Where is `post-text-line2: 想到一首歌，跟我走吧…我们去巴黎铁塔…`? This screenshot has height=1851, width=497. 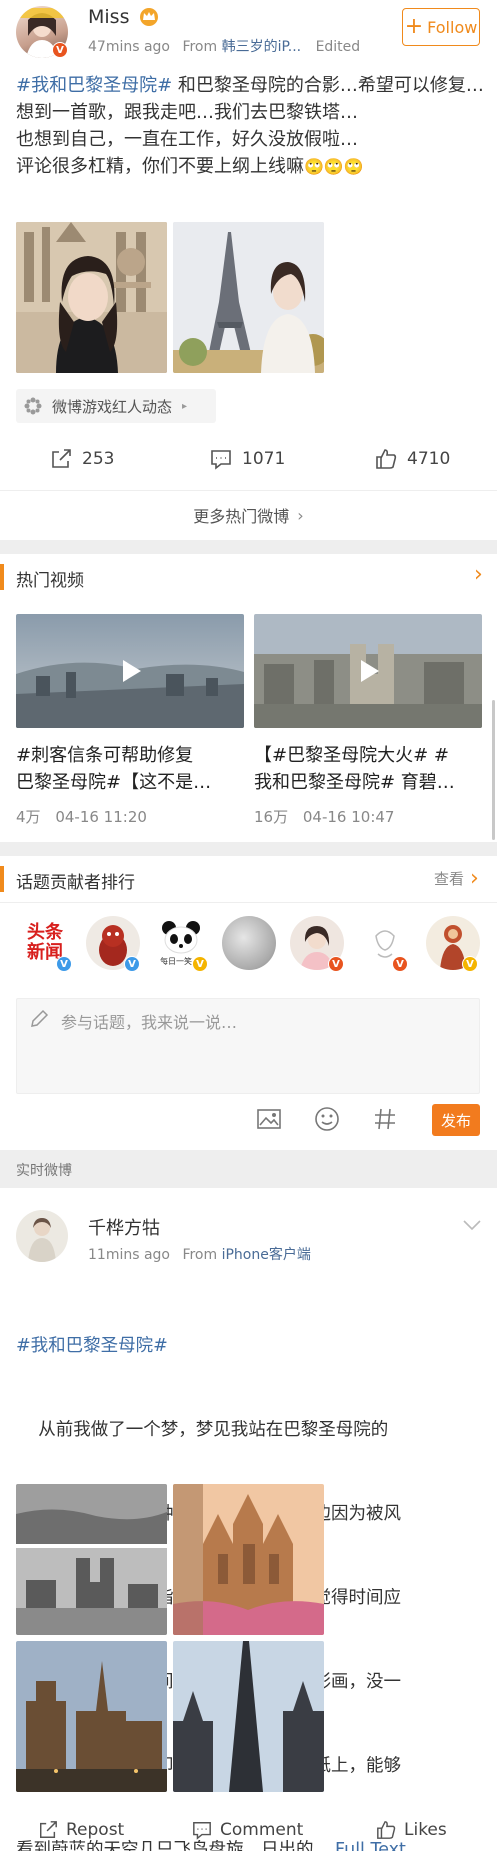
post-text-line2: 想到一首歌，跟我走吧…我们去巴黎铁塔… is located at coordinates (187, 112).